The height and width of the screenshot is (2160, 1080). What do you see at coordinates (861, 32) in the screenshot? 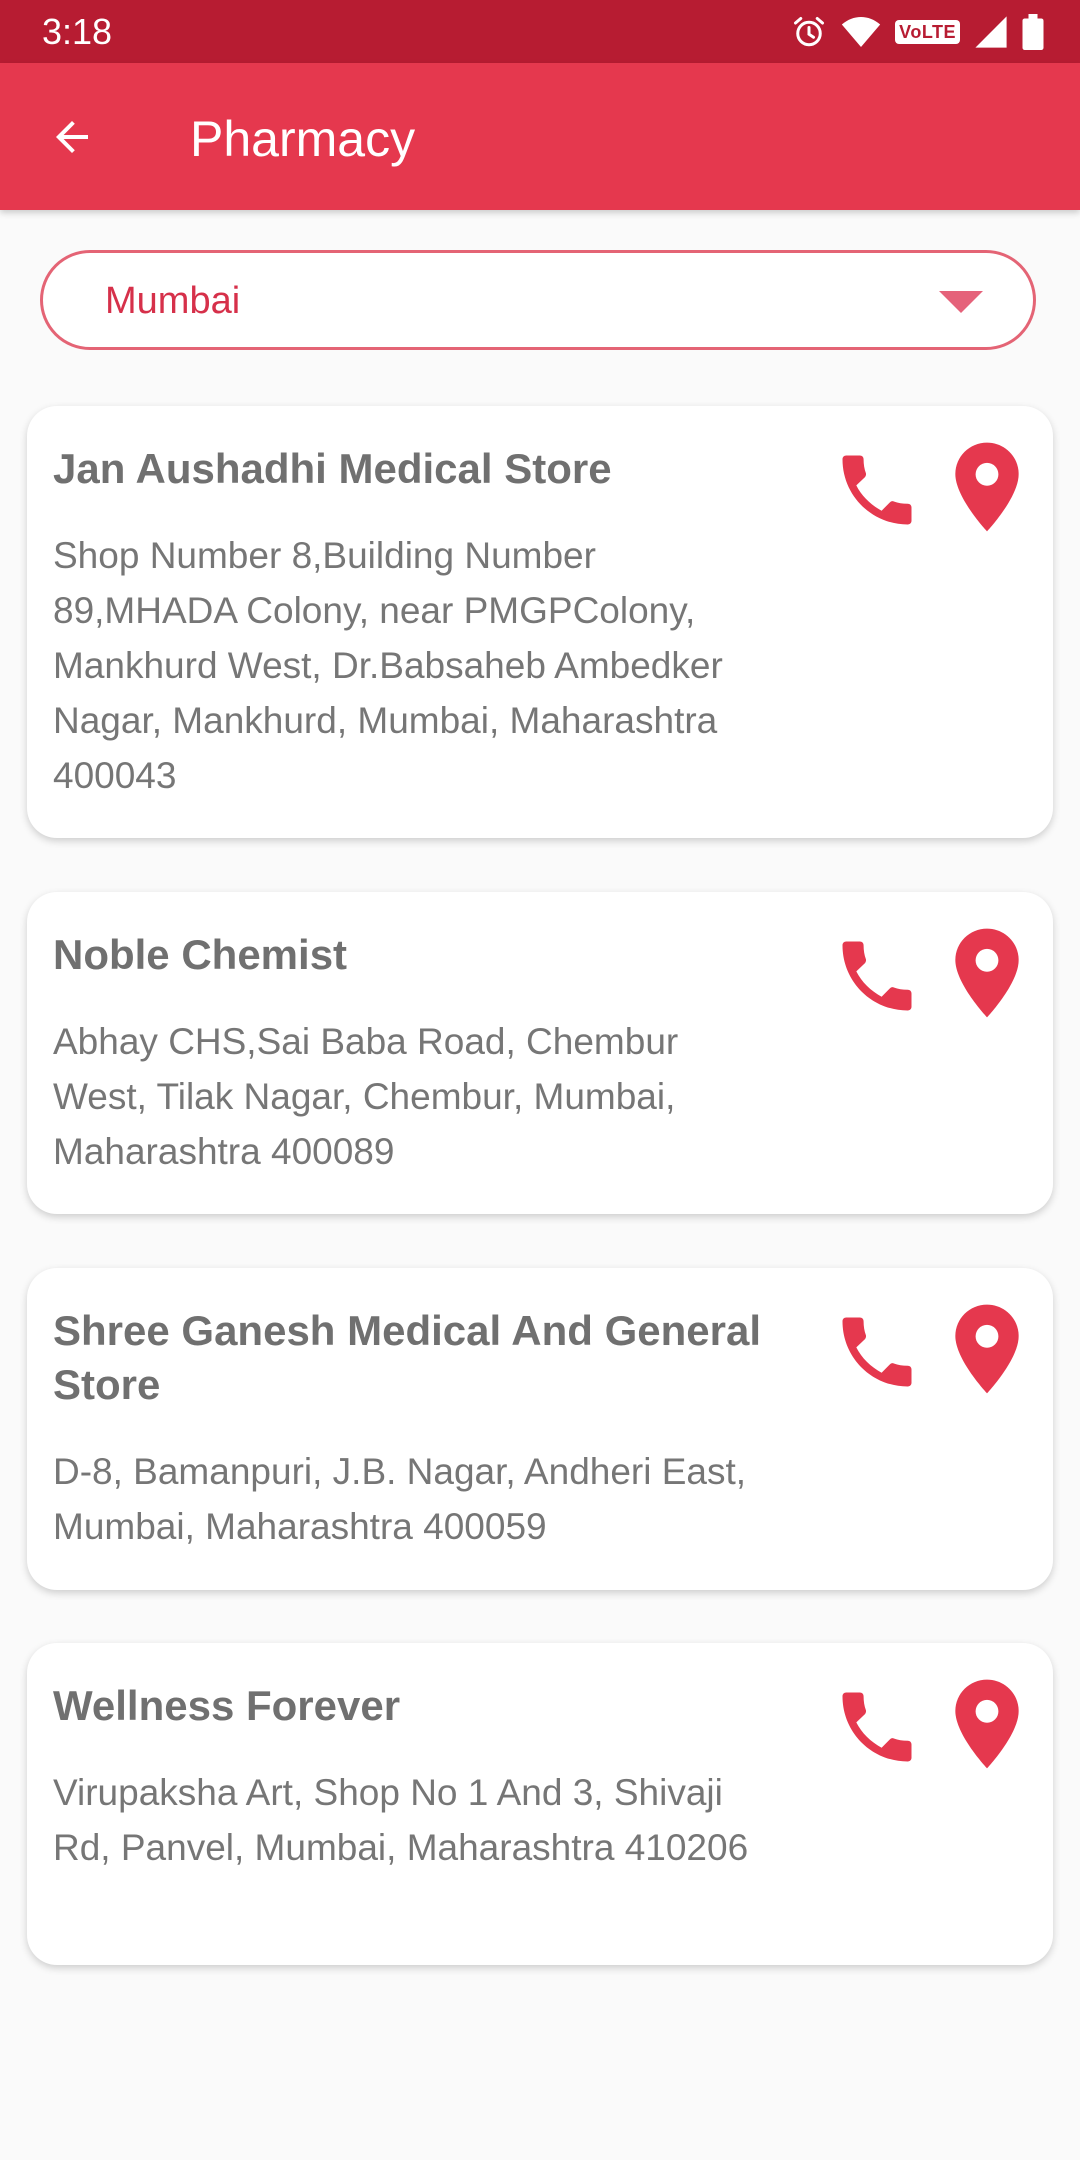
I see `wifi-icon` at bounding box center [861, 32].